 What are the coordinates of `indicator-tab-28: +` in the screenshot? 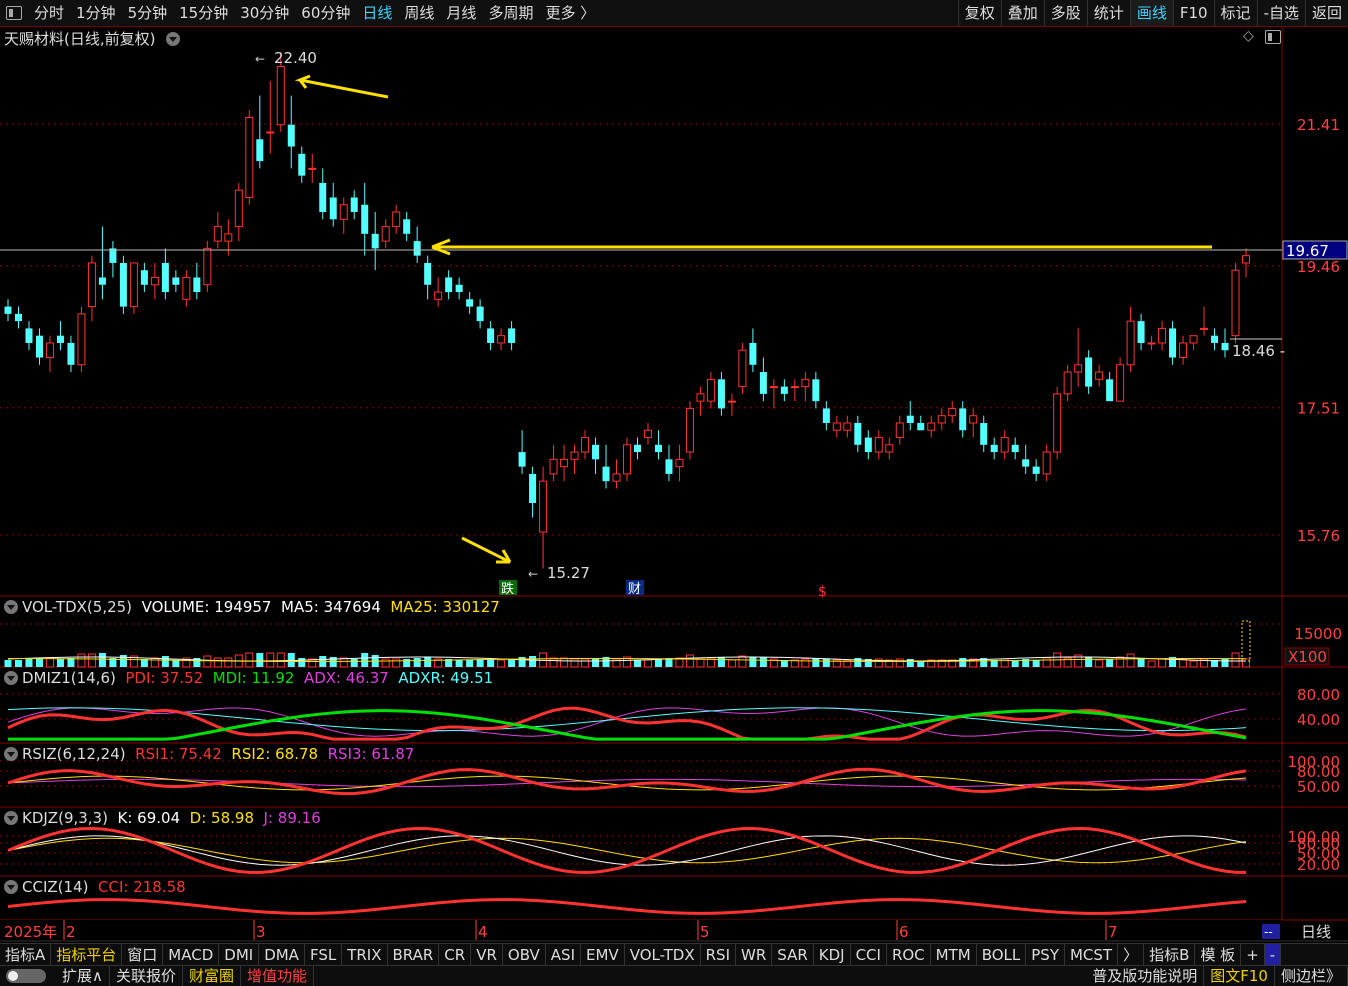 It's located at (1253, 955).